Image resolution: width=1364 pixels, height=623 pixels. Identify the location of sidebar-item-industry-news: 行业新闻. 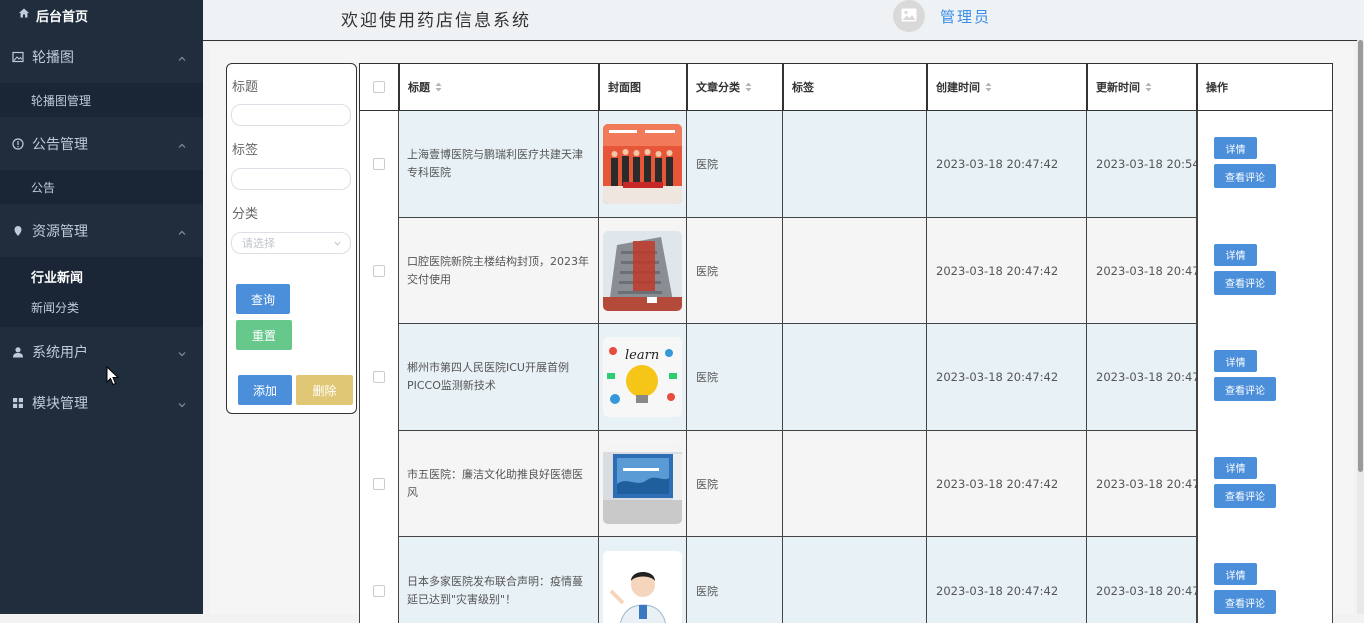
(101, 276).